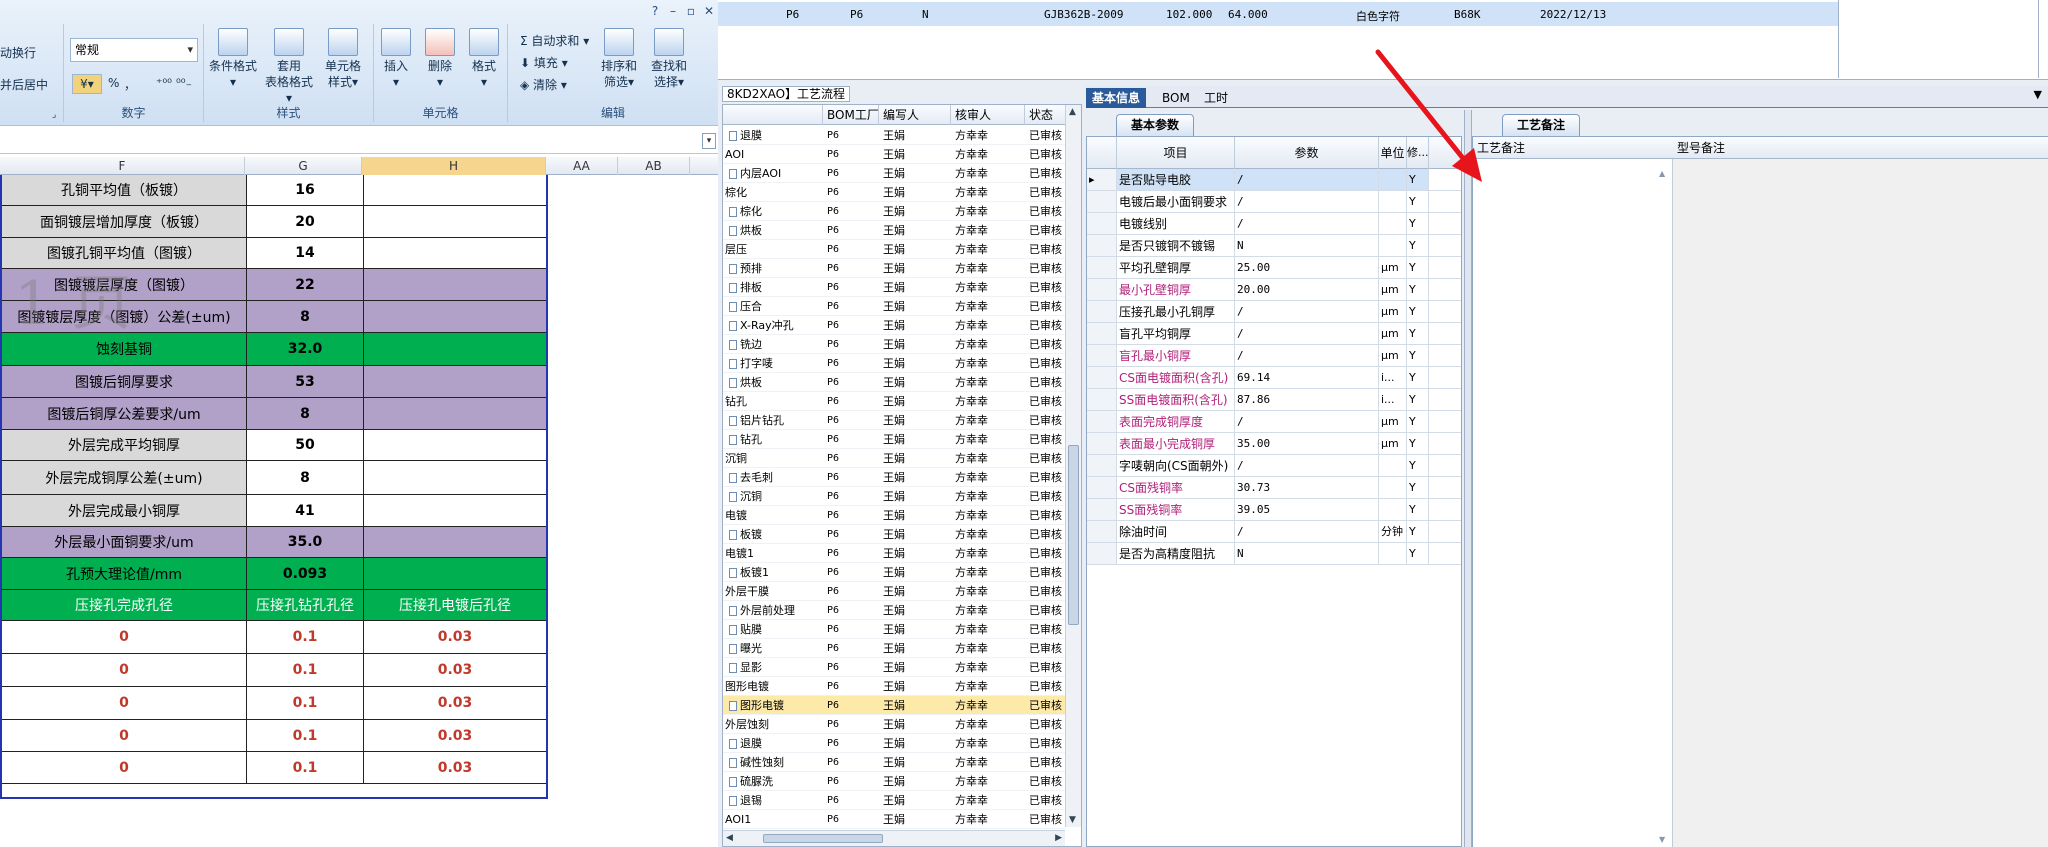 The width and height of the screenshot is (2048, 847). Describe the element at coordinates (544, 62) in the screenshot. I see `fill-button: ⬇ 填充 ▾` at that location.